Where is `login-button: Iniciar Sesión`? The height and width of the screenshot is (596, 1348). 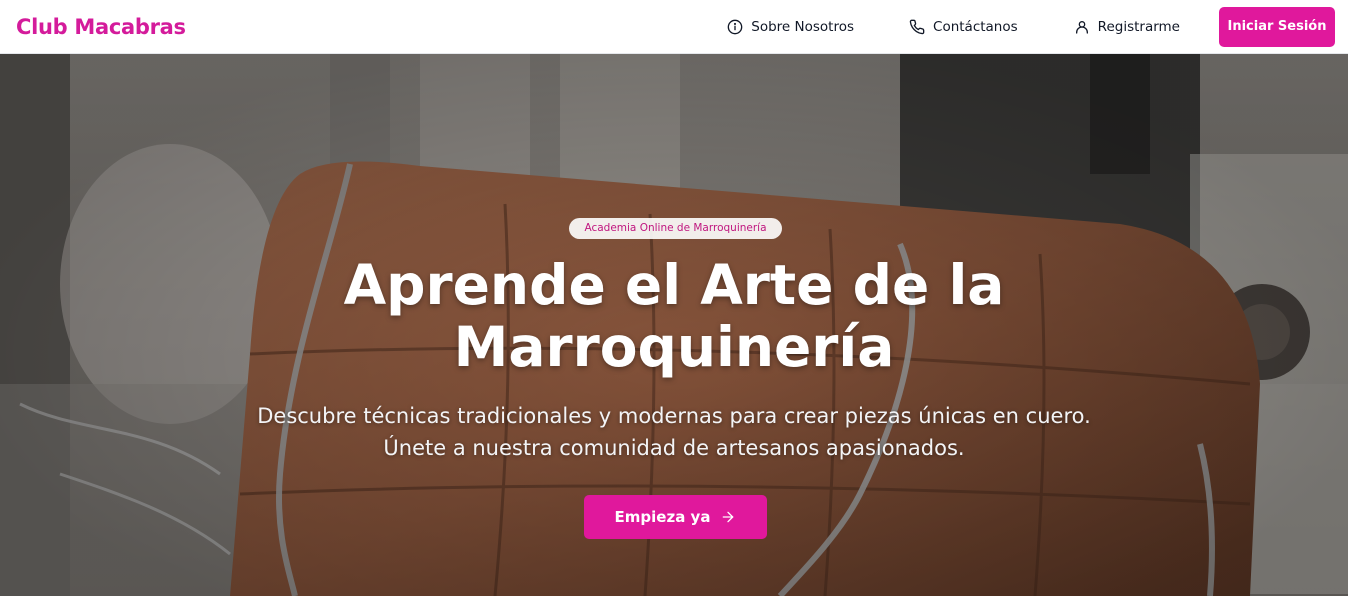
login-button: Iniciar Sesión is located at coordinates (1277, 26).